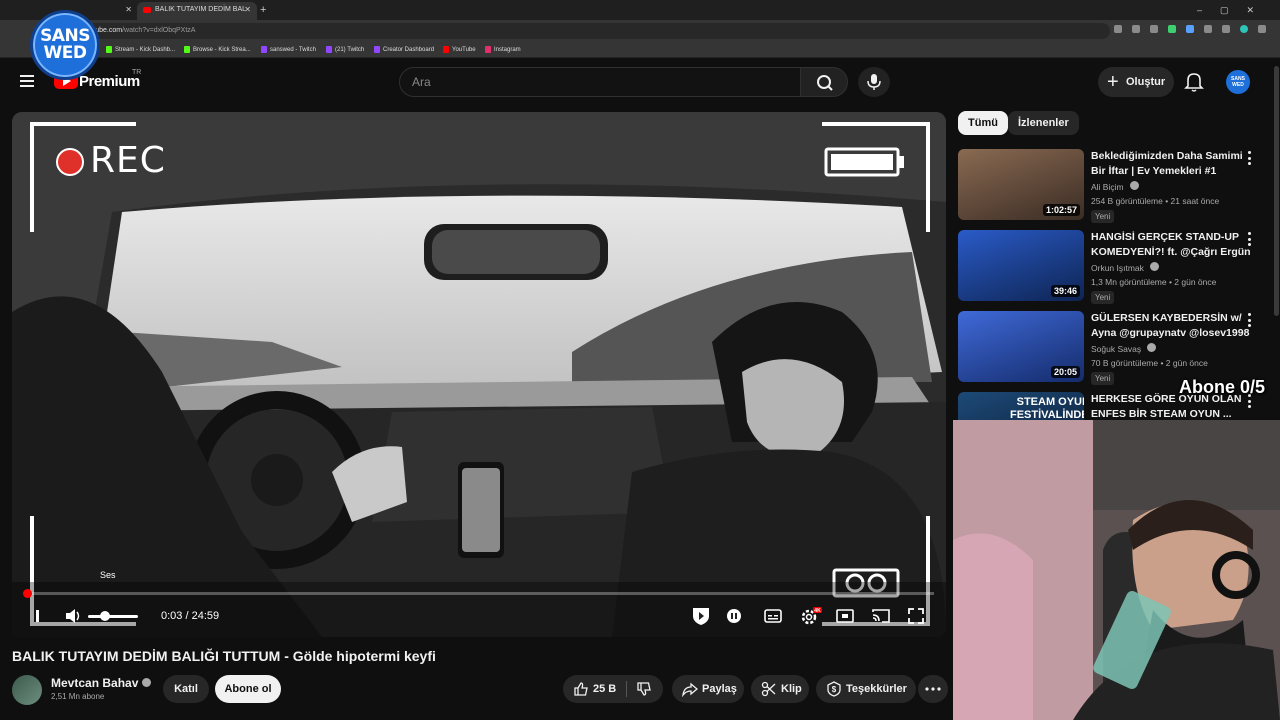 The height and width of the screenshot is (720, 1280). I want to click on recommended-channel: Ali Biçim, so click(1115, 186).